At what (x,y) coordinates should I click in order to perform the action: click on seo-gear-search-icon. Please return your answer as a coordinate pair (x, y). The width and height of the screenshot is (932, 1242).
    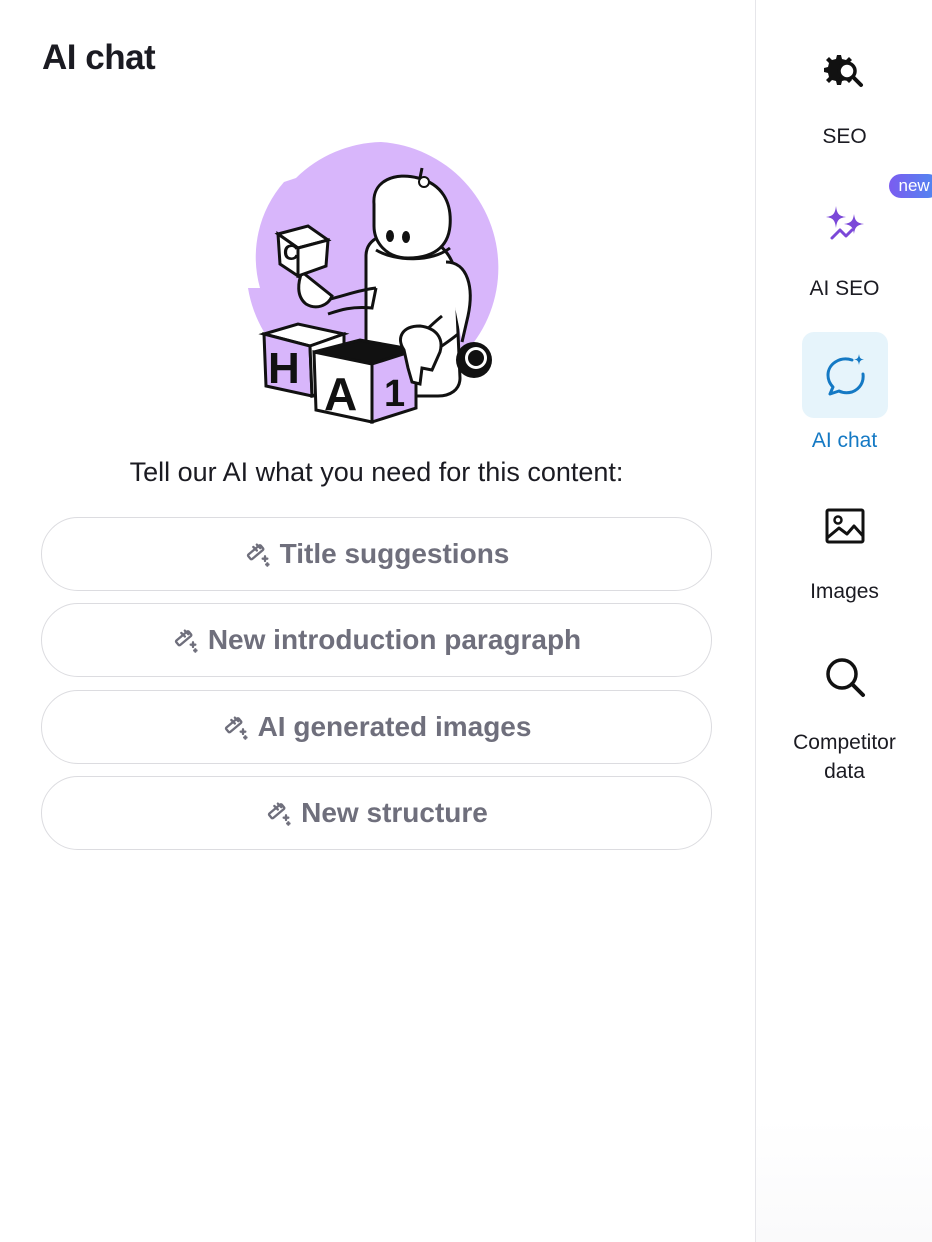
    Looking at the image, I should click on (843, 71).